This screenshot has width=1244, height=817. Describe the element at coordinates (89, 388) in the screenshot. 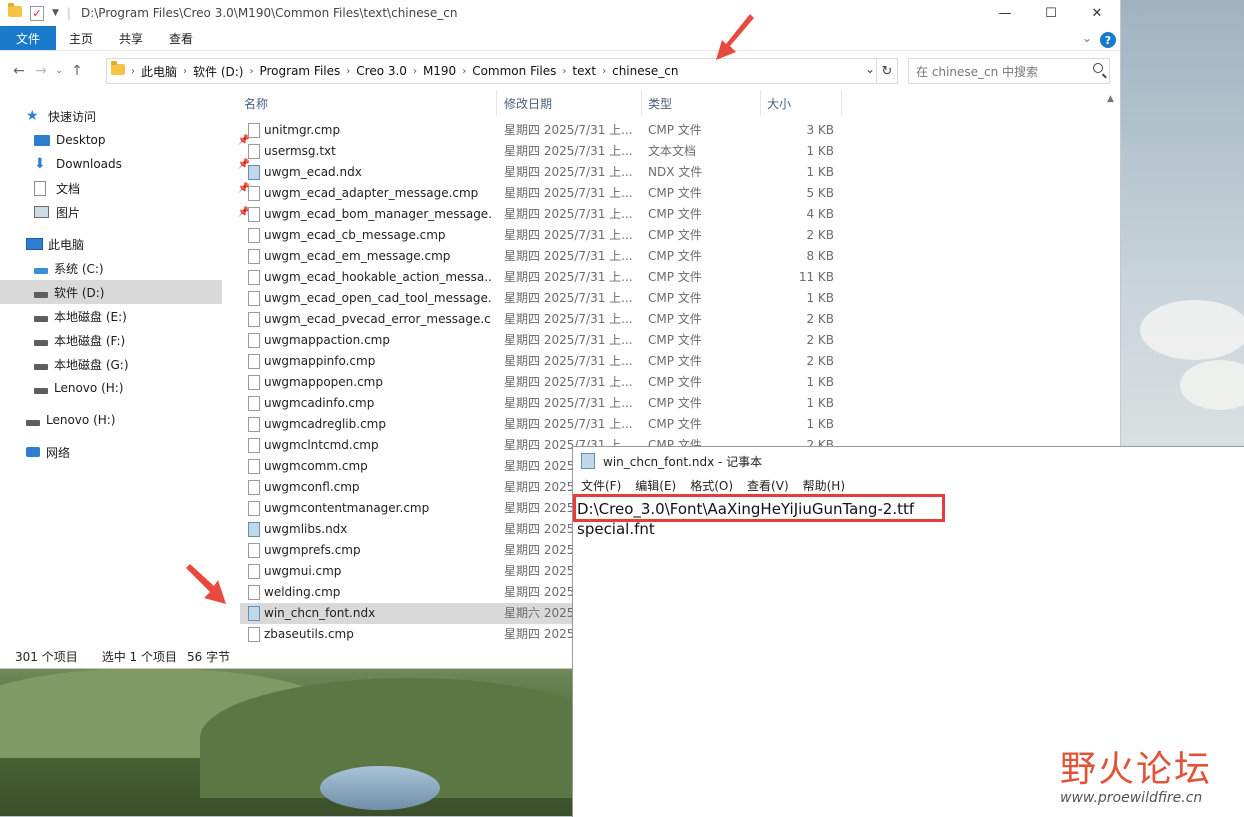

I see `nav-label: Lenovo (H:)` at that location.